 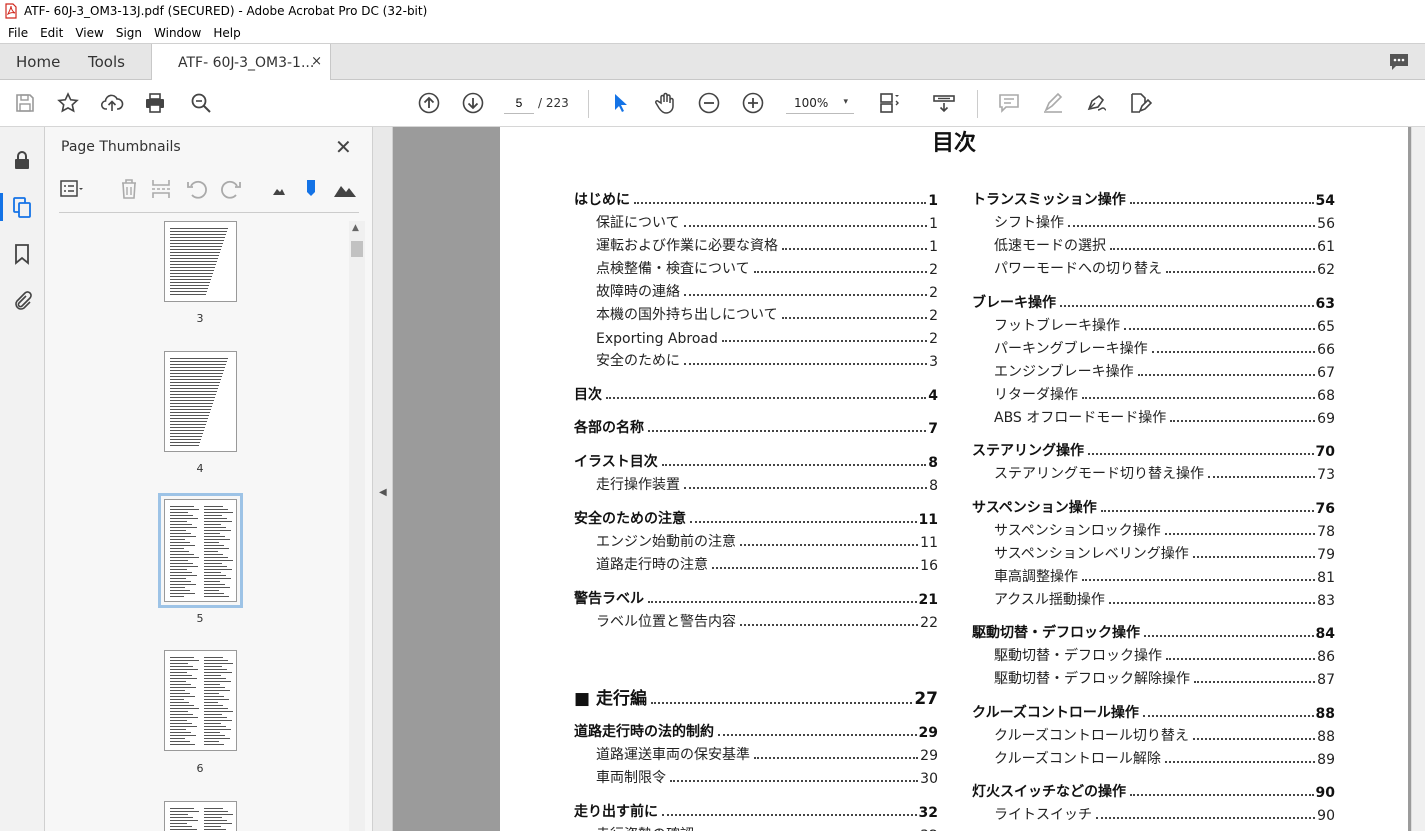 I want to click on toc-entry: 安全のための注意 11, so click(x=756, y=518).